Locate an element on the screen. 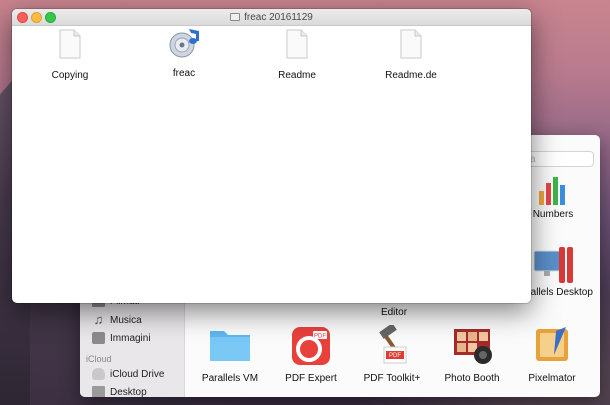  sidebar-item-musica: ♫ Musica is located at coordinates (117, 320).